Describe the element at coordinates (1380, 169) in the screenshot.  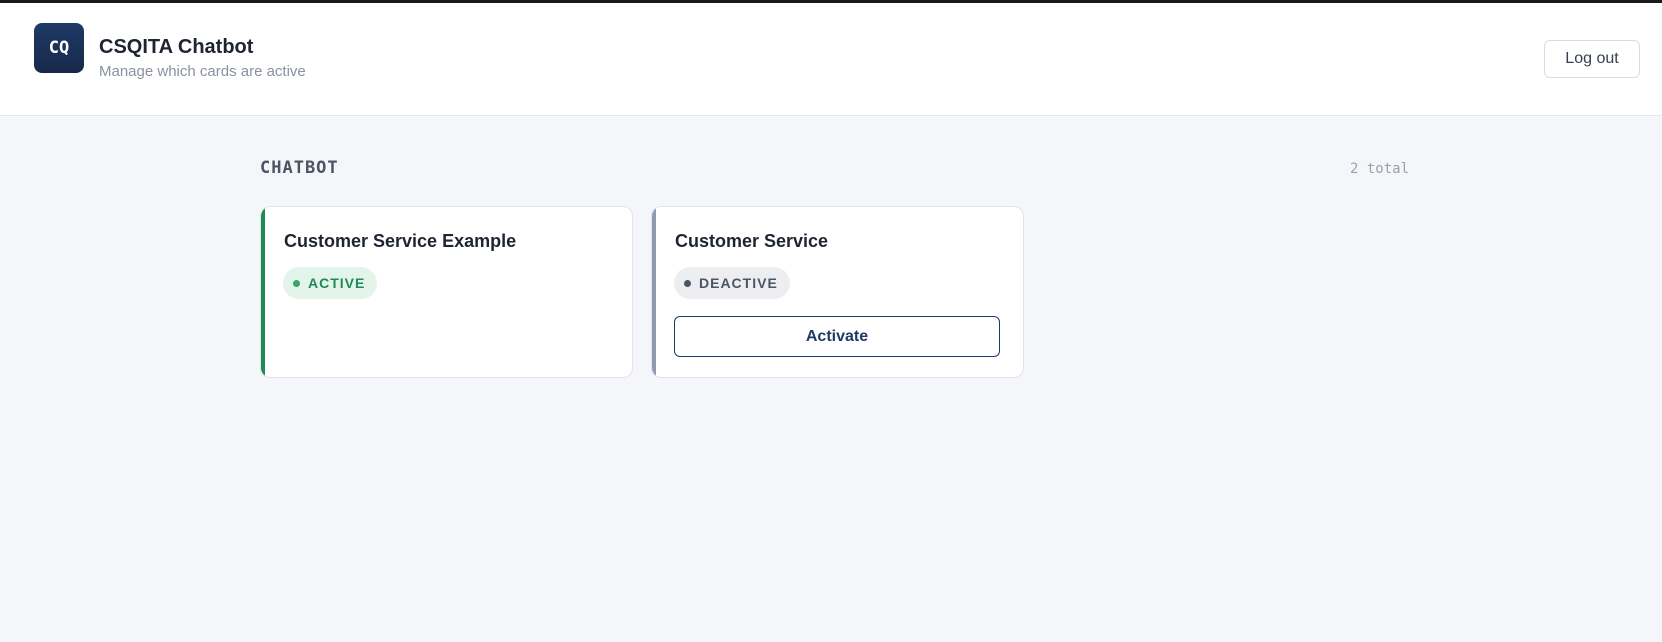
I see `section-count: 2 total` at that location.